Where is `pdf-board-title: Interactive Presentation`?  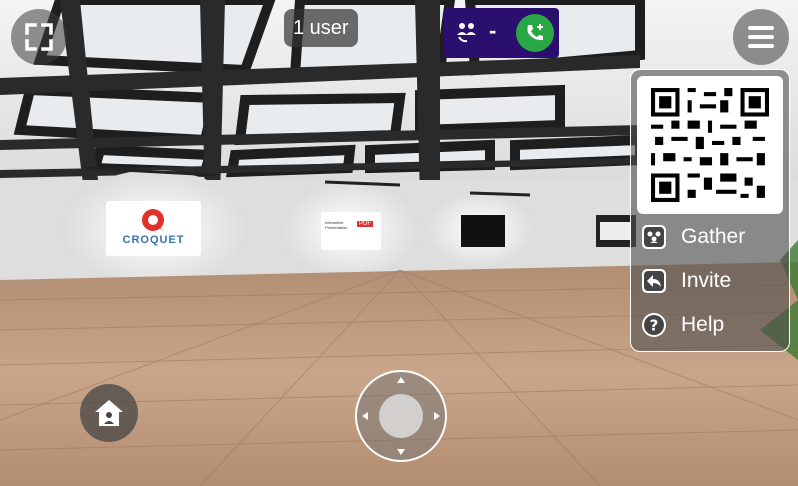 pdf-board-title: Interactive Presentation is located at coordinates (336, 225).